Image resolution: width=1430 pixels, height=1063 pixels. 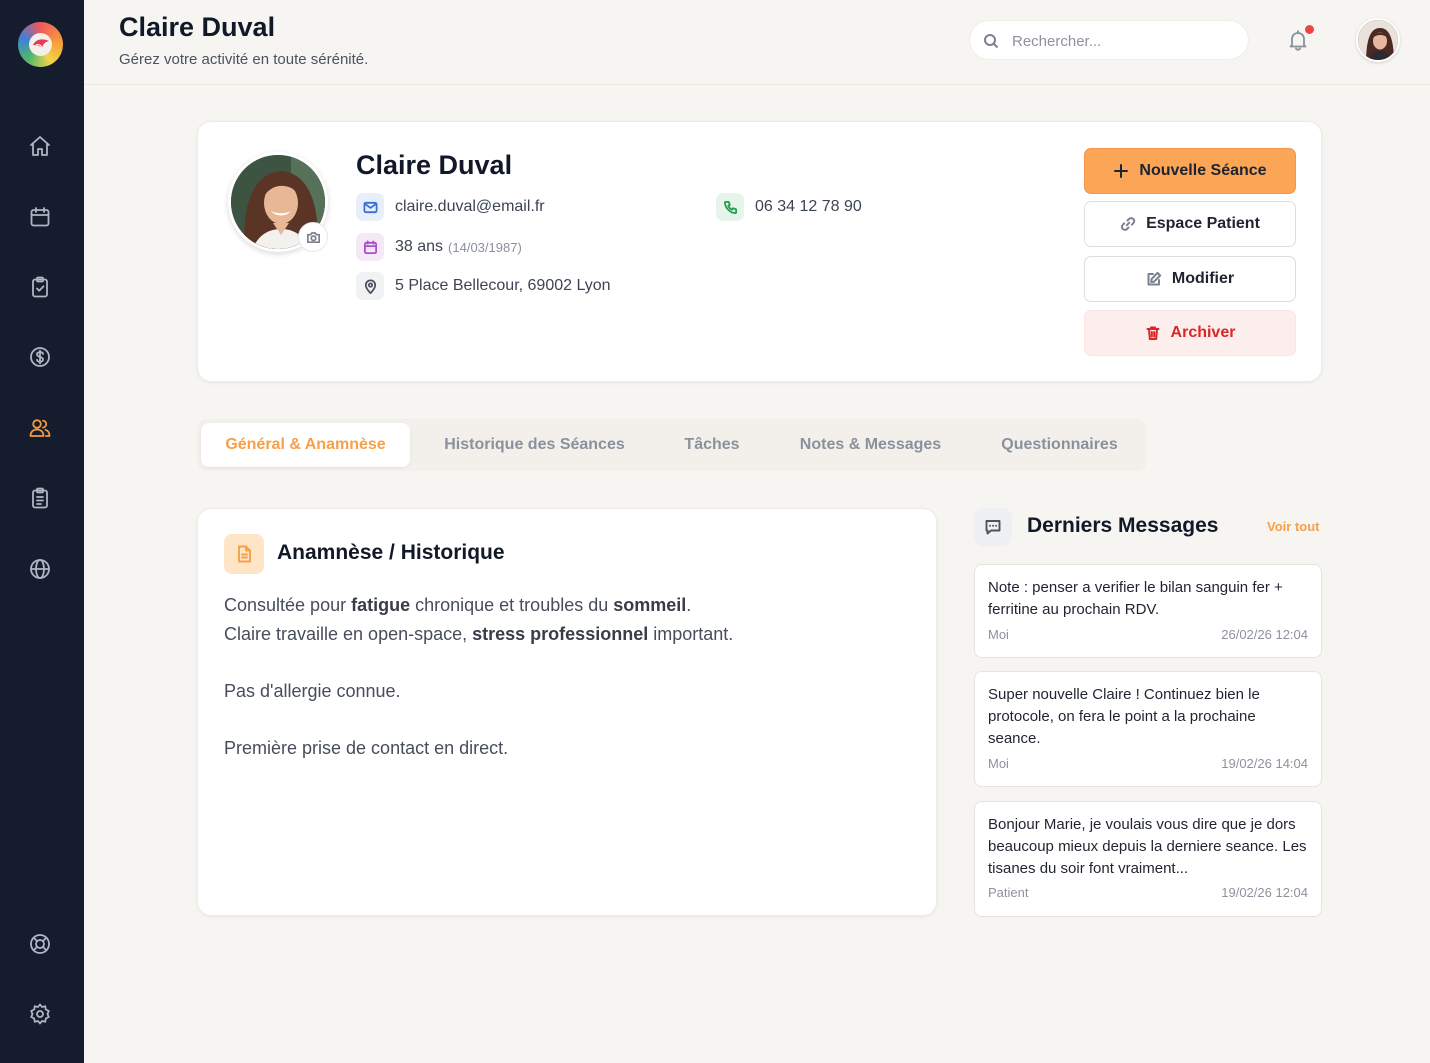 What do you see at coordinates (470, 207) in the screenshot?
I see `patient-email: claire.duval@email.fr` at bounding box center [470, 207].